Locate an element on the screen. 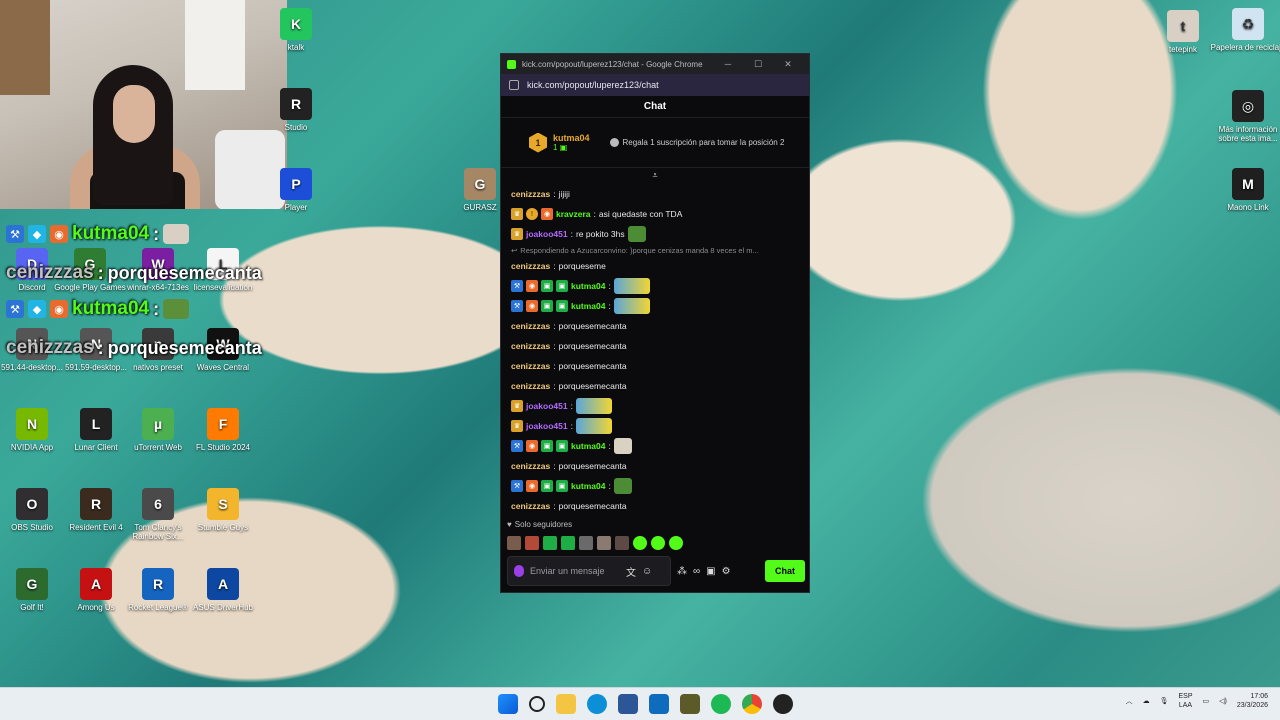 The height and width of the screenshot is (720, 1280). emoji-icon: ☺ is located at coordinates (647, 571).